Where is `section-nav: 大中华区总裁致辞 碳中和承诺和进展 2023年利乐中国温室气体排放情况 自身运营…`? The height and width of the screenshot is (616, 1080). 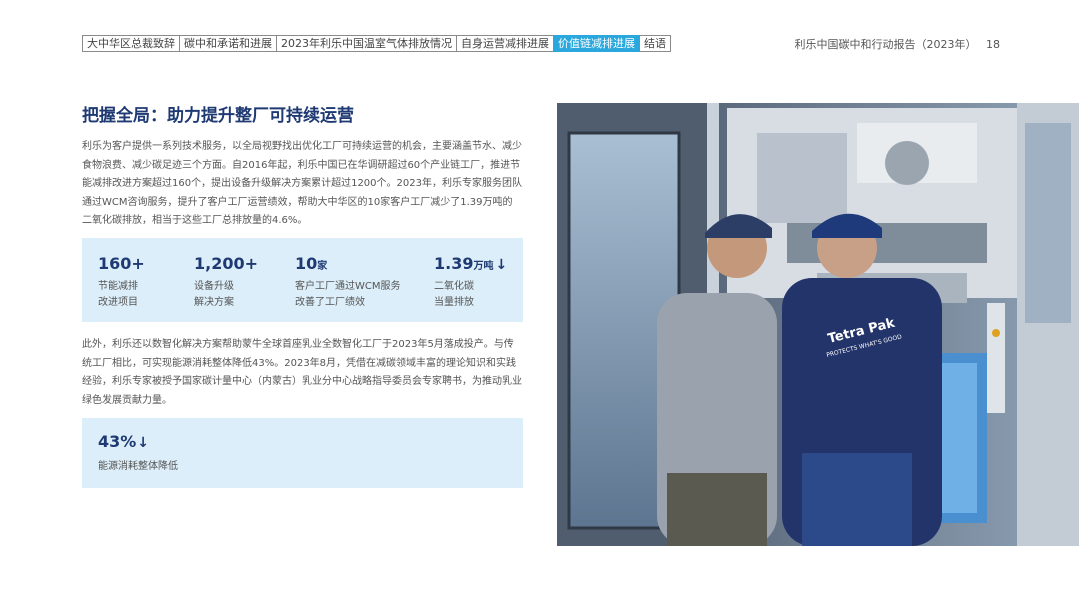 section-nav: 大中华区总裁致辞 碳中和承诺和进展 2023年利乐中国温室气体排放情况 自身运营… is located at coordinates (376, 43).